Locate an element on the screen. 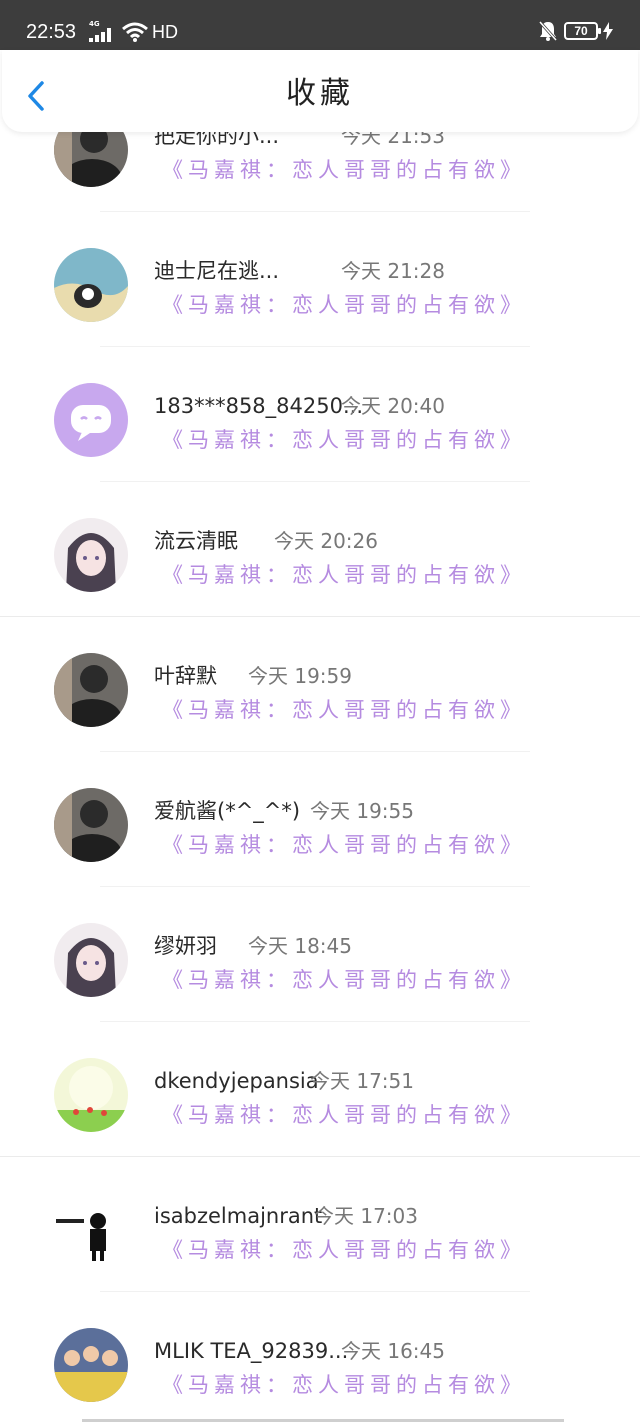  list-item: 爱航酱(*^_^*) 今天 19:55 《马嘉祺：恋人哥哥的占有欲》 is located at coordinates (320, 819).